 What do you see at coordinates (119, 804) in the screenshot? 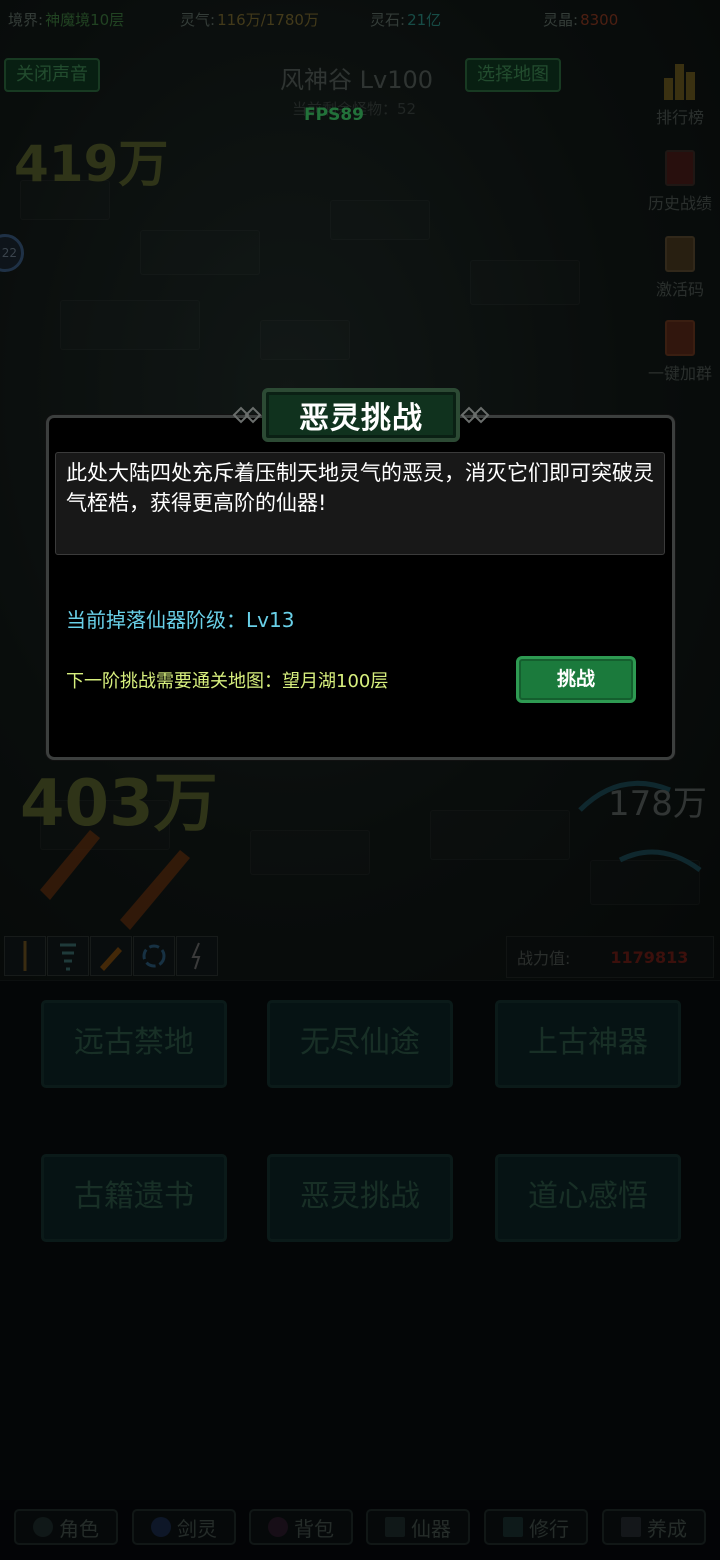
I see `damage-number: 403万` at bounding box center [119, 804].